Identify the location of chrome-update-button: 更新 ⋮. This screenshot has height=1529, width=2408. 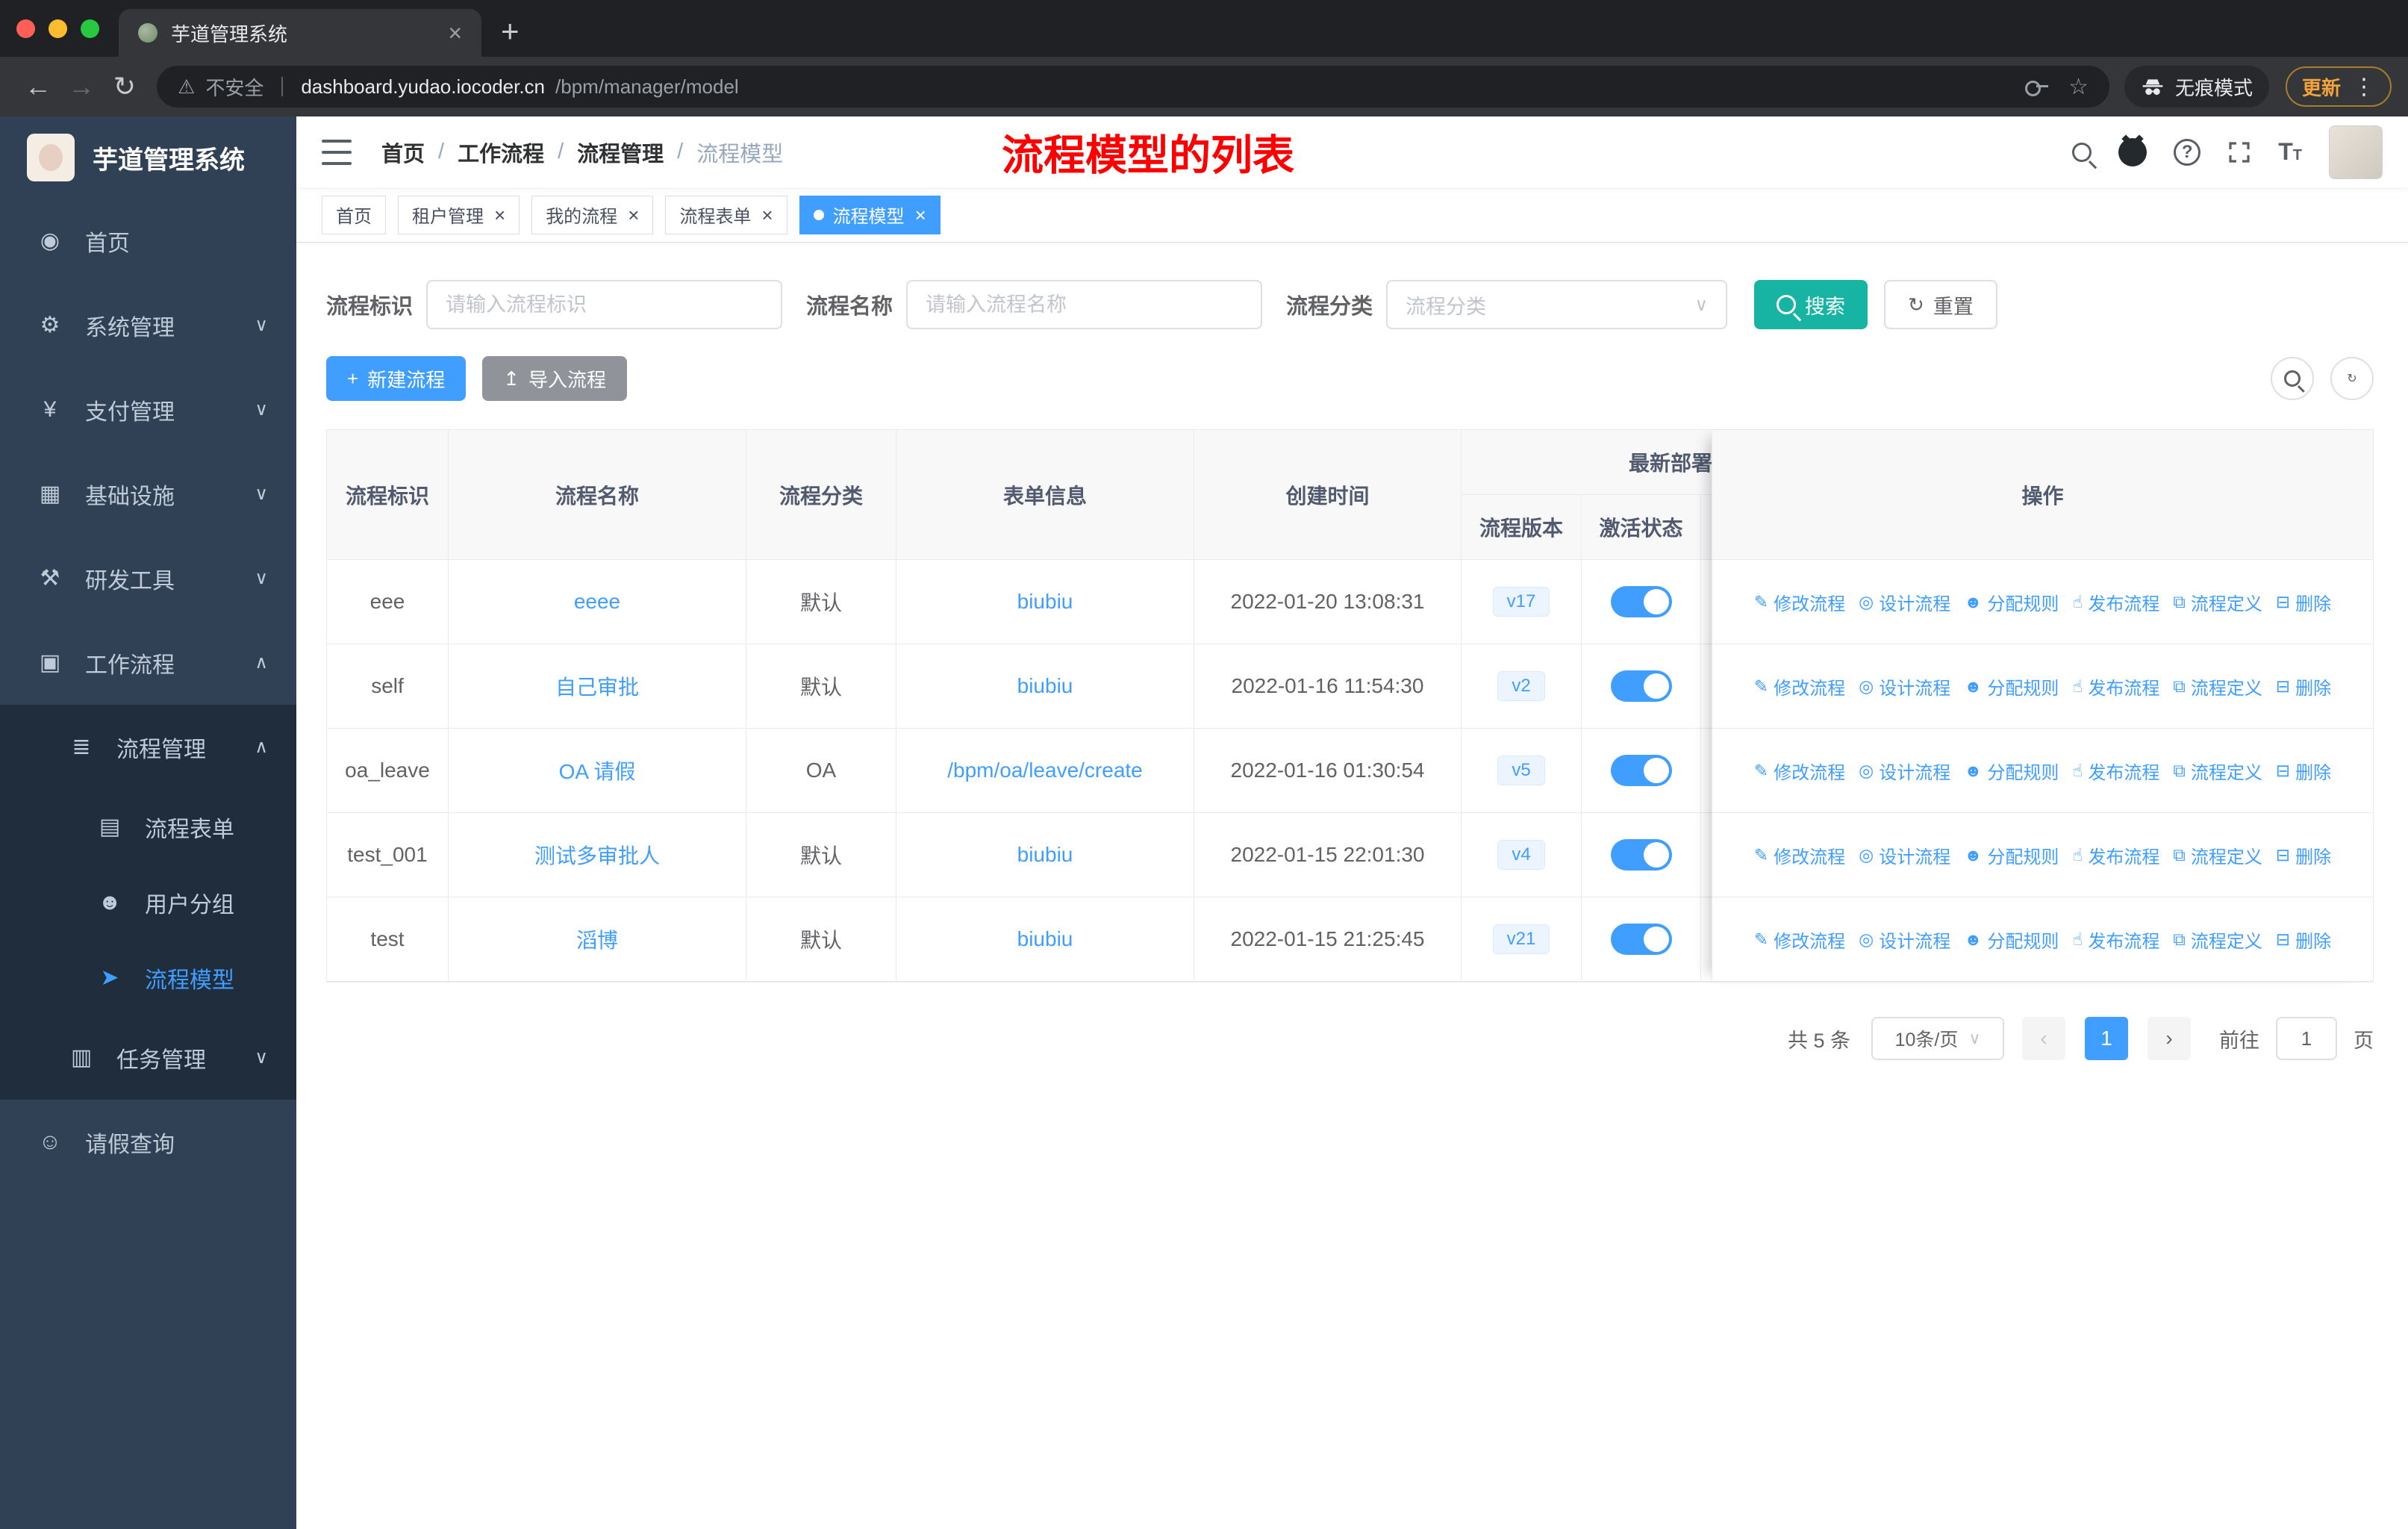
(2338, 86).